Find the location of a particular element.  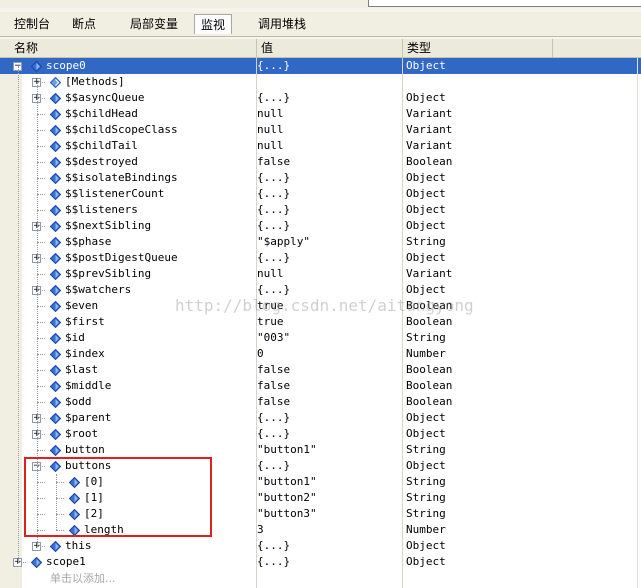

watch-row: $$destroyed false Boolean is located at coordinates (320, 162).